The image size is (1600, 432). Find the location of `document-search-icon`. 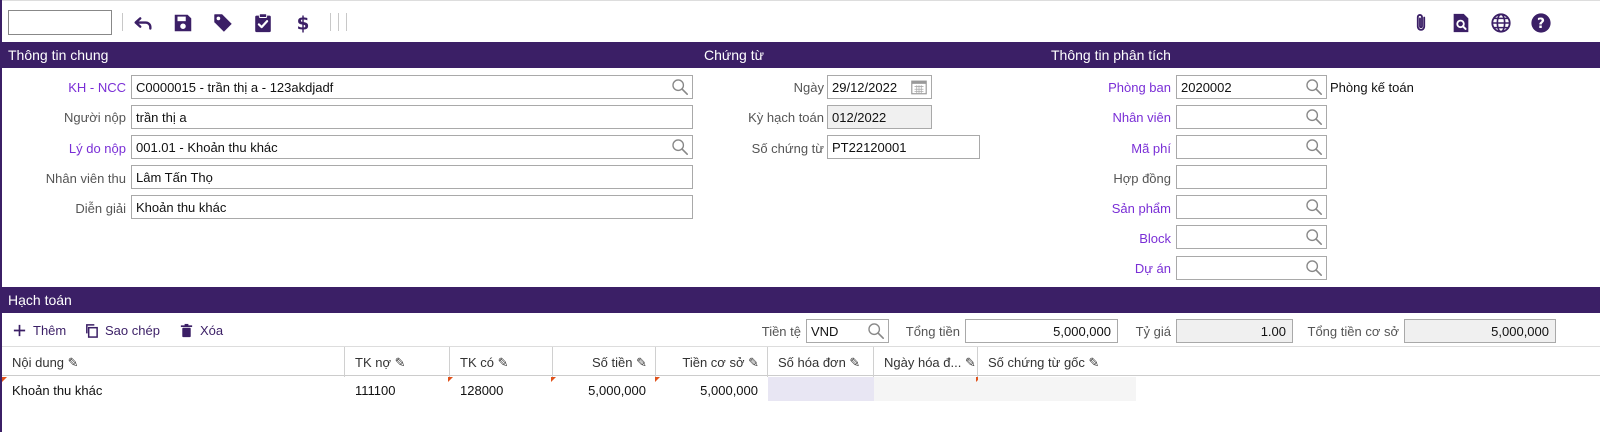

document-search-icon is located at coordinates (1461, 23).